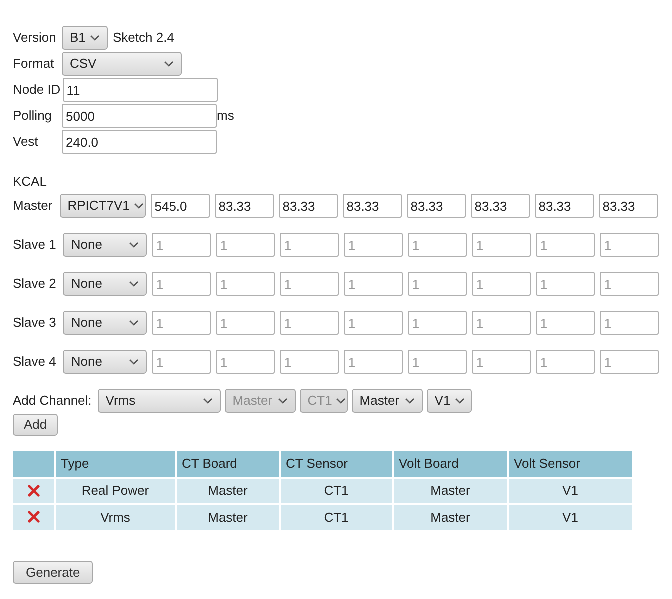 The width and height of the screenshot is (672, 599). What do you see at coordinates (35, 362) in the screenshot?
I see `field-label: Slave 4` at bounding box center [35, 362].